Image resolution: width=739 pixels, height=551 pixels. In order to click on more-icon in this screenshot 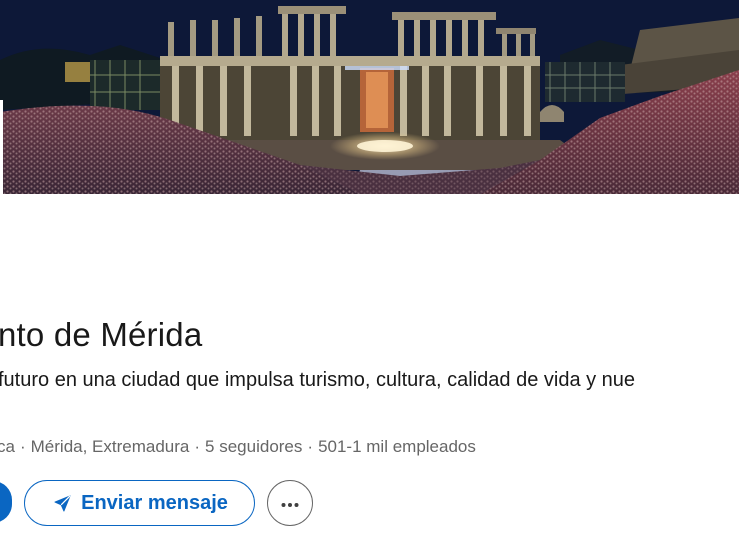, I will do `click(290, 503)`.